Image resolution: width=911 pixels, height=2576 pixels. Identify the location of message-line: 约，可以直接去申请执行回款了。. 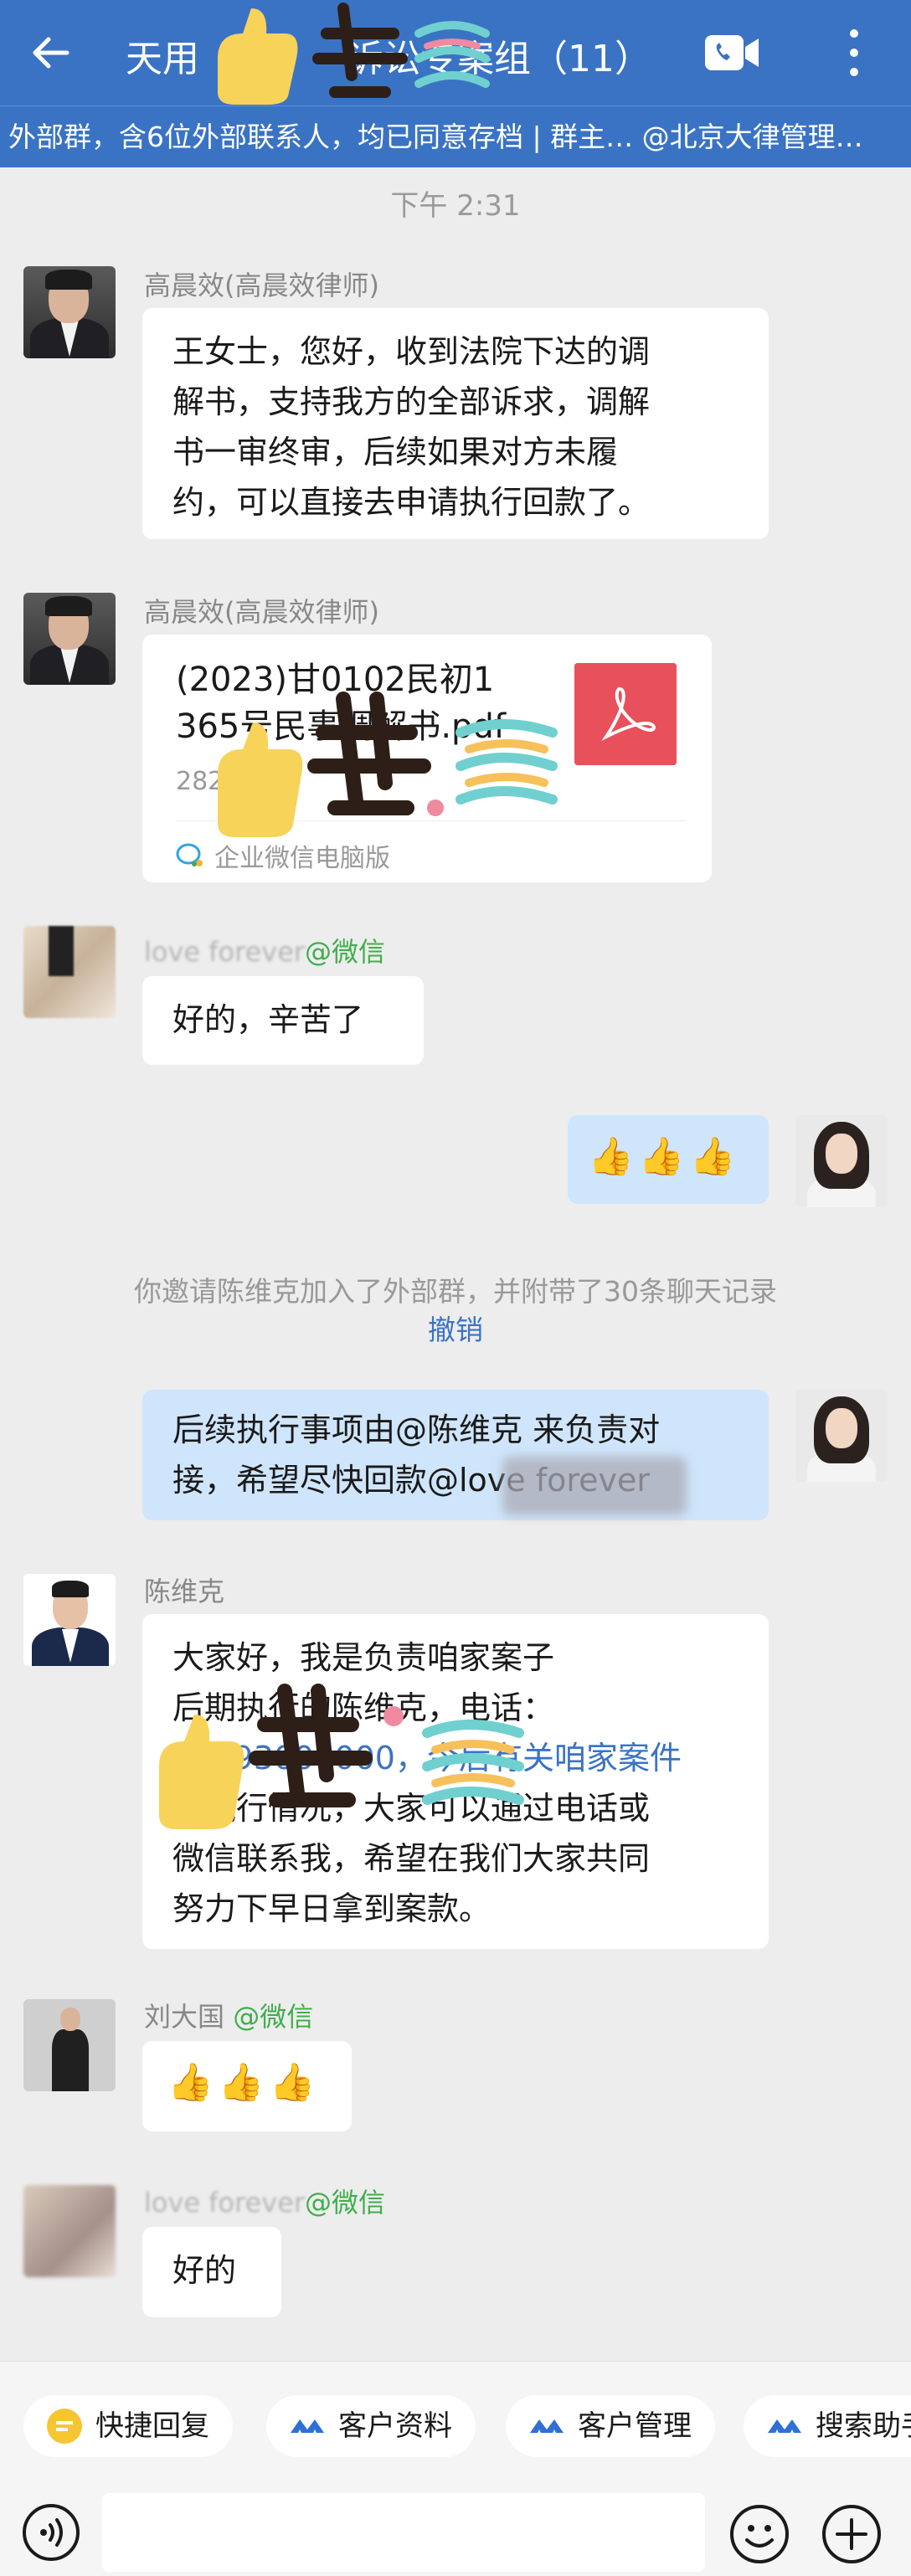
(411, 503).